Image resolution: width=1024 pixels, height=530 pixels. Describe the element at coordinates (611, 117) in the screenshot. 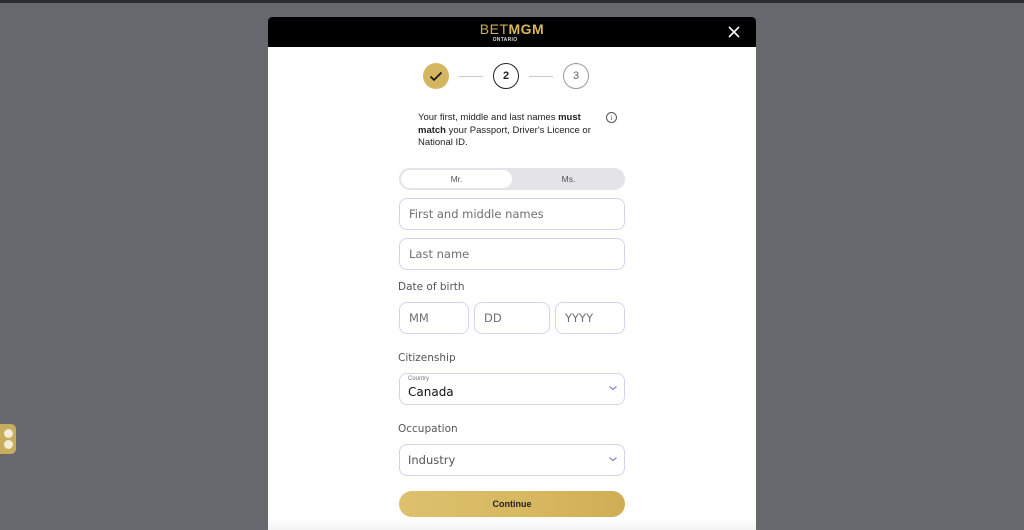

I see `info-icon: i` at that location.